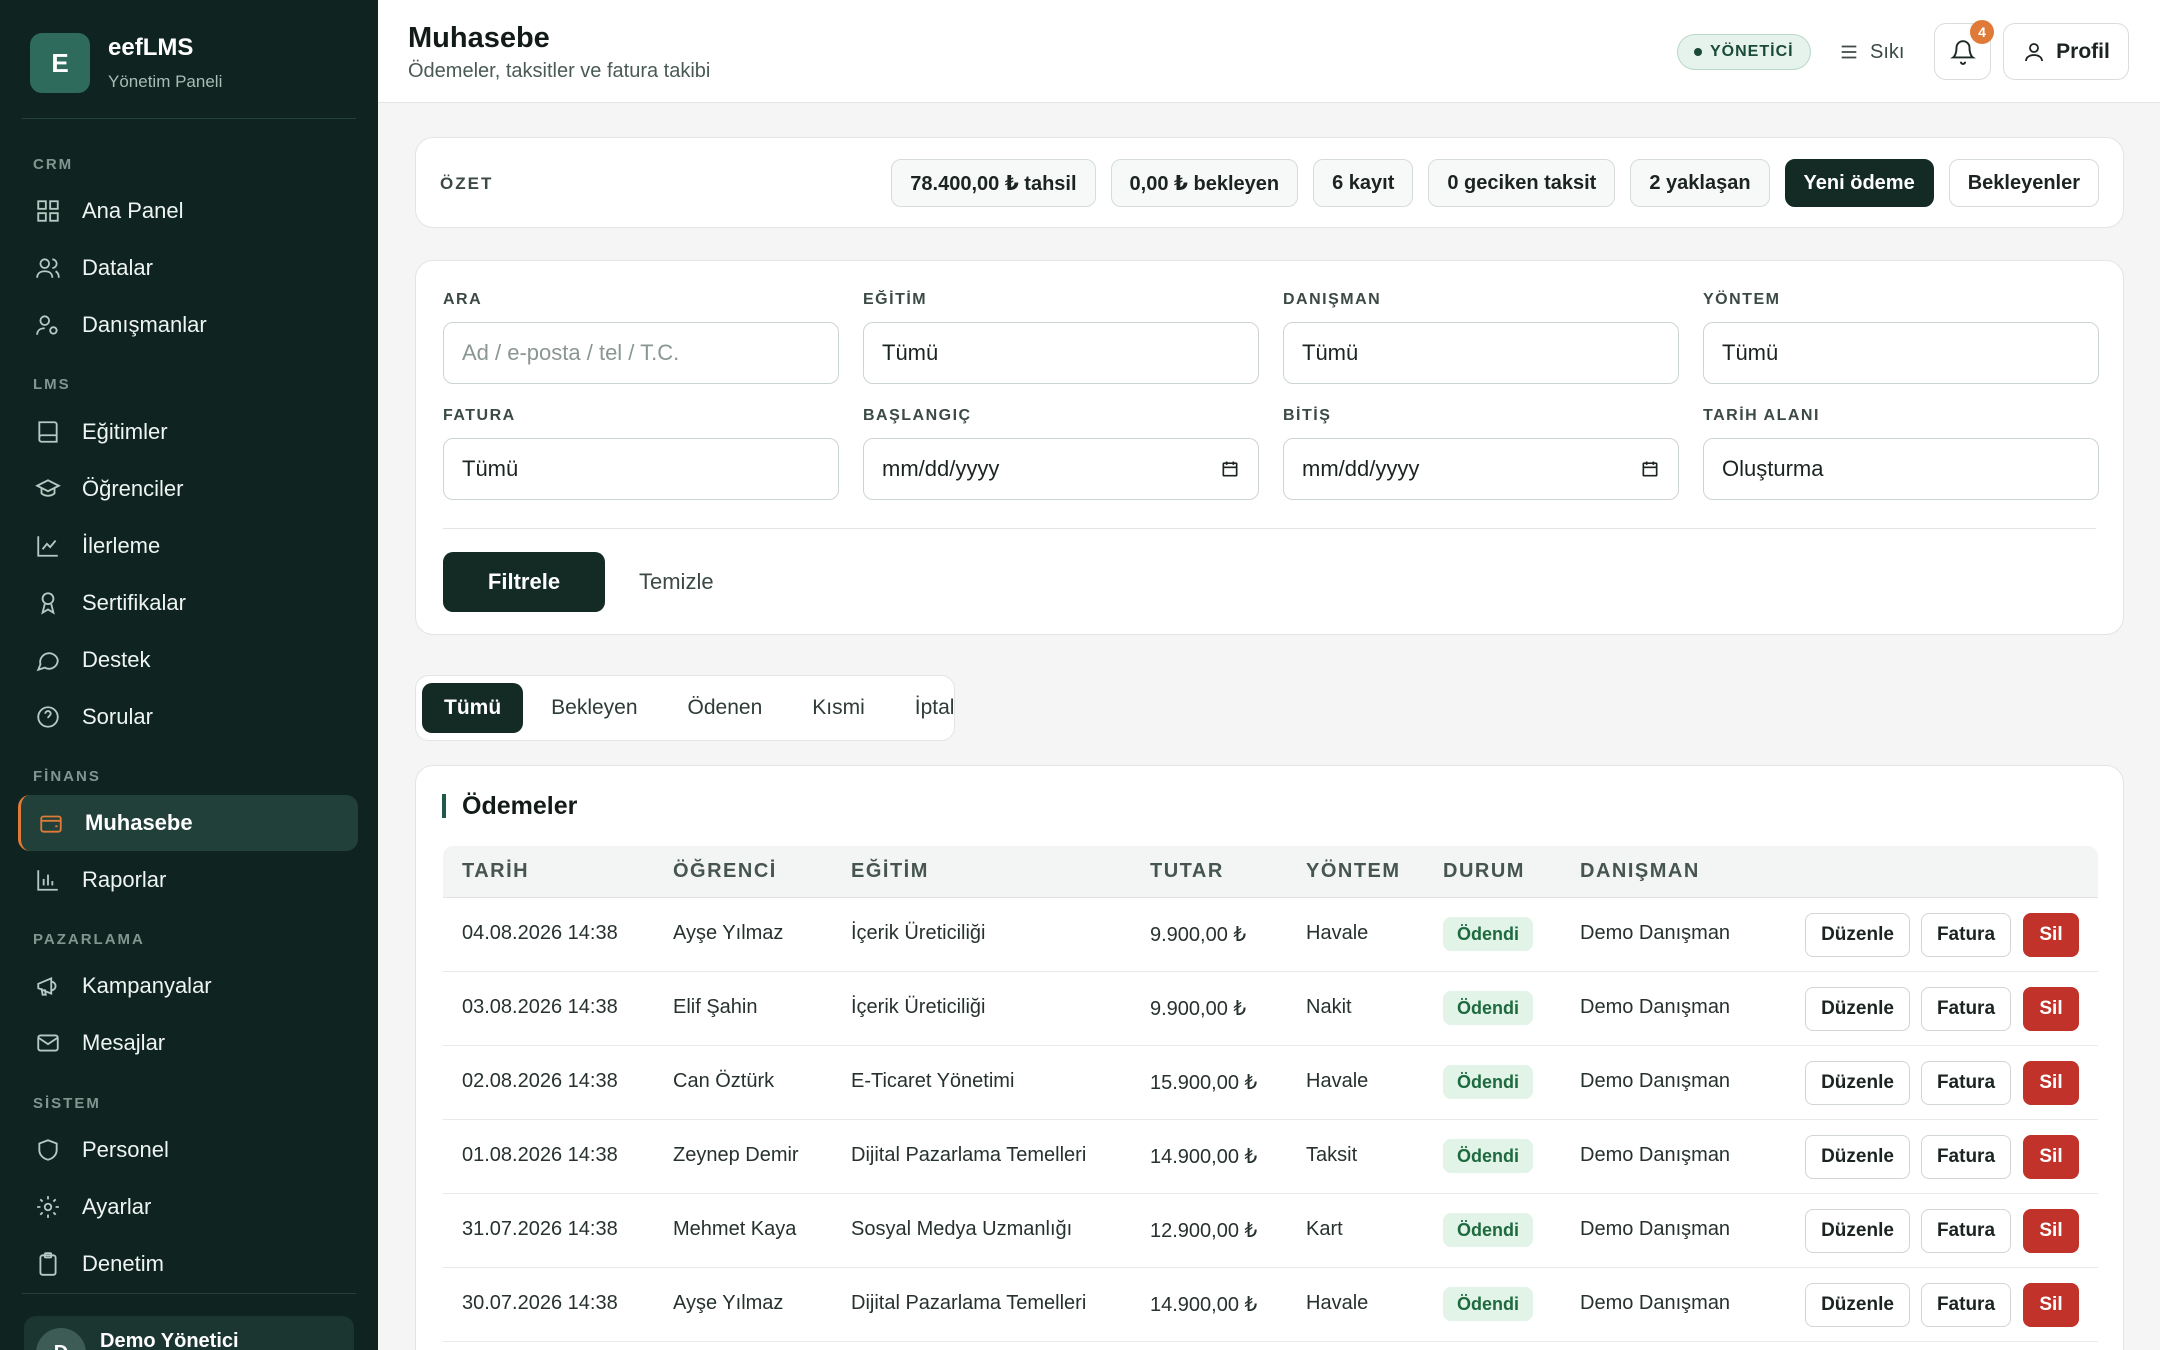 The height and width of the screenshot is (1350, 2160). Describe the element at coordinates (188, 880) in the screenshot. I see `sidebar-item-raporlar: Raporlar` at that location.